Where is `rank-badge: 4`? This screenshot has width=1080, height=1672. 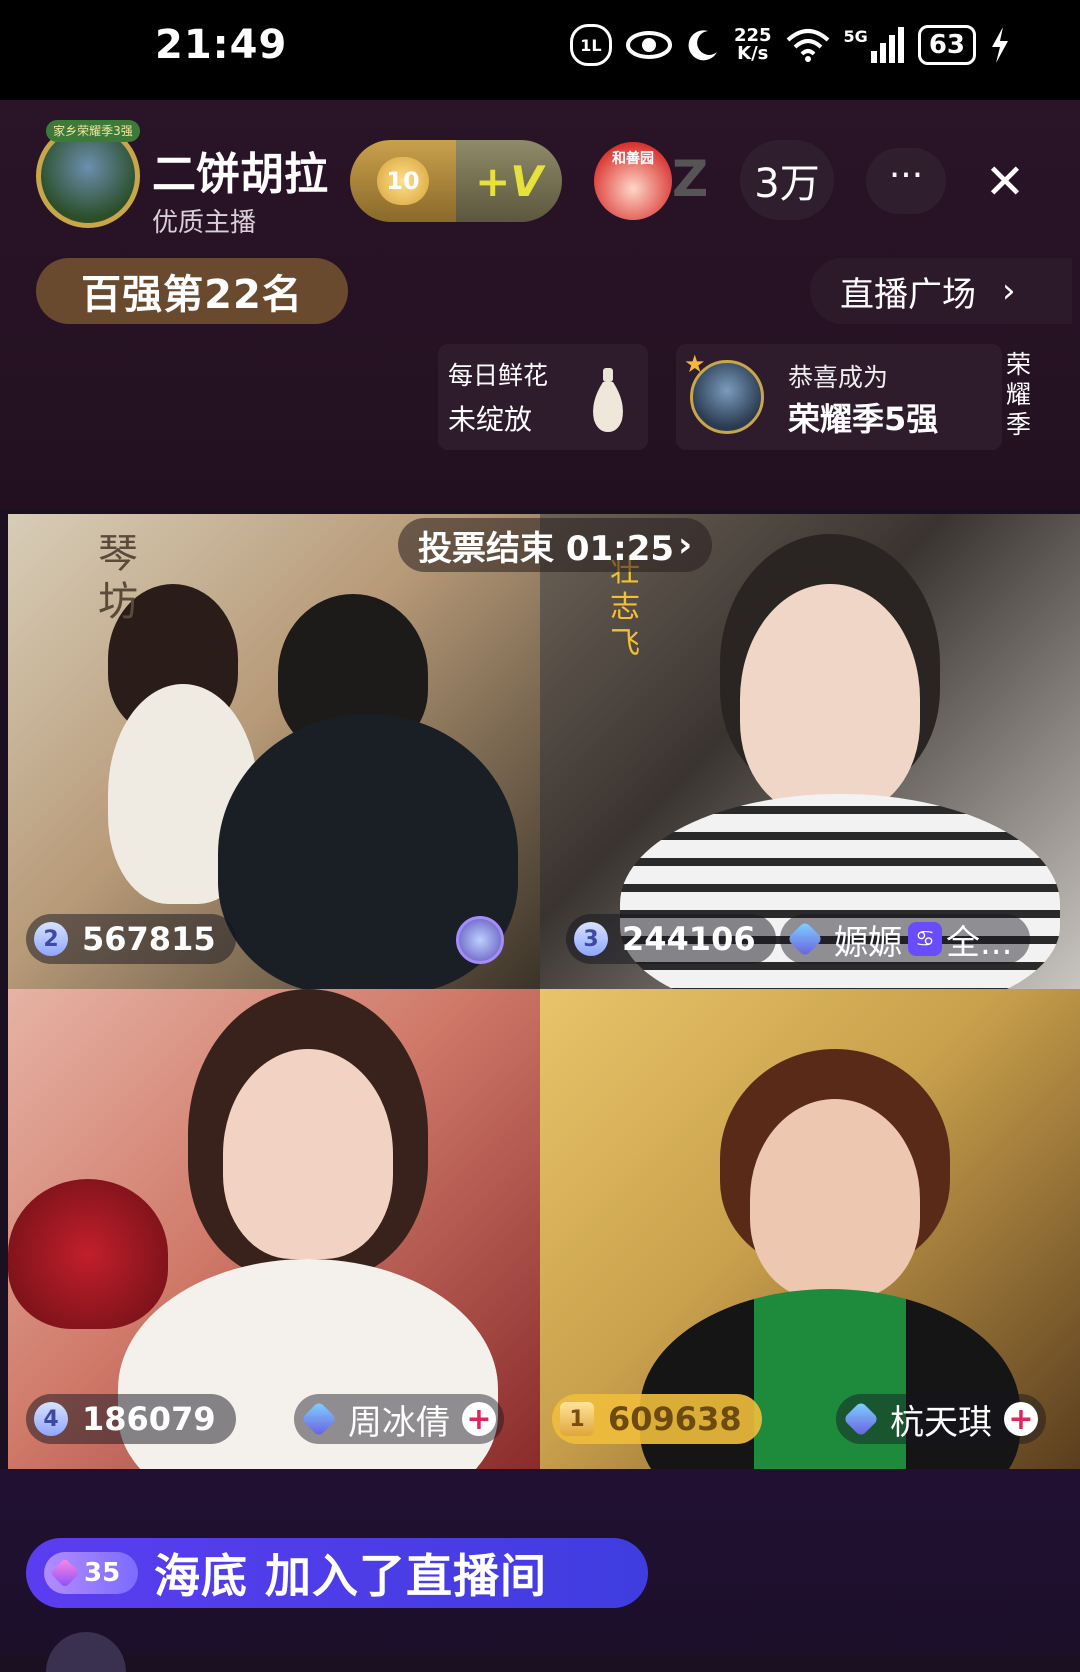 rank-badge: 4 is located at coordinates (51, 1419).